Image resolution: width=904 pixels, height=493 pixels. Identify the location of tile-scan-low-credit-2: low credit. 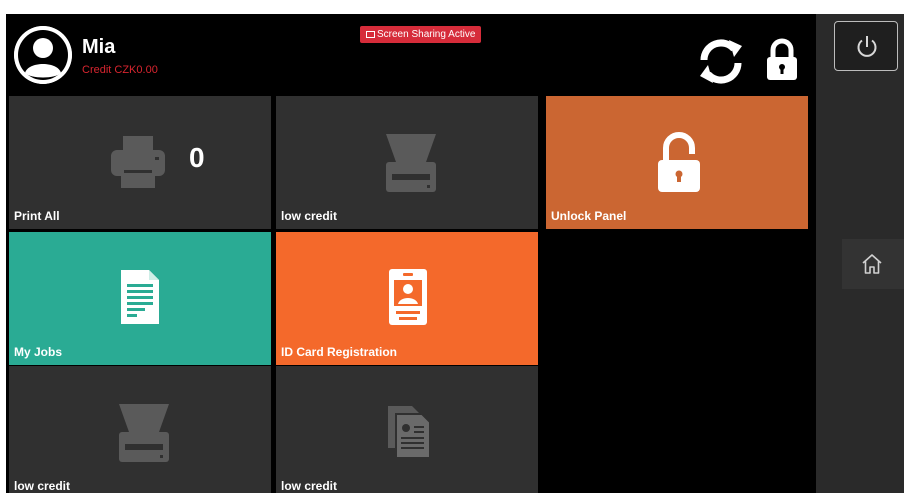
(140, 429).